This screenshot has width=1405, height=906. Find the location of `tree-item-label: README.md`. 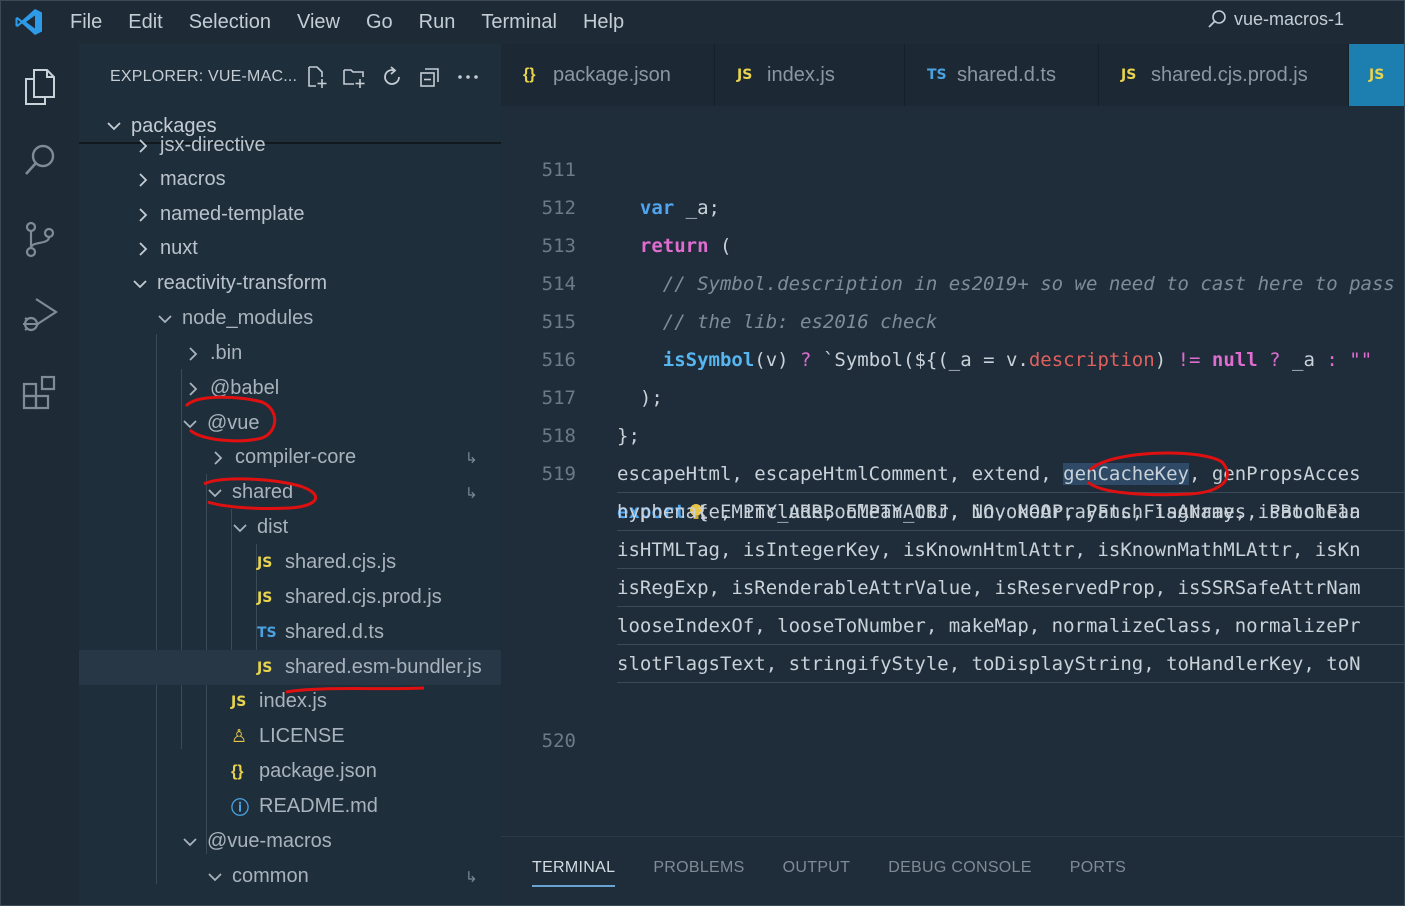

tree-item-label: README.md is located at coordinates (318, 806).